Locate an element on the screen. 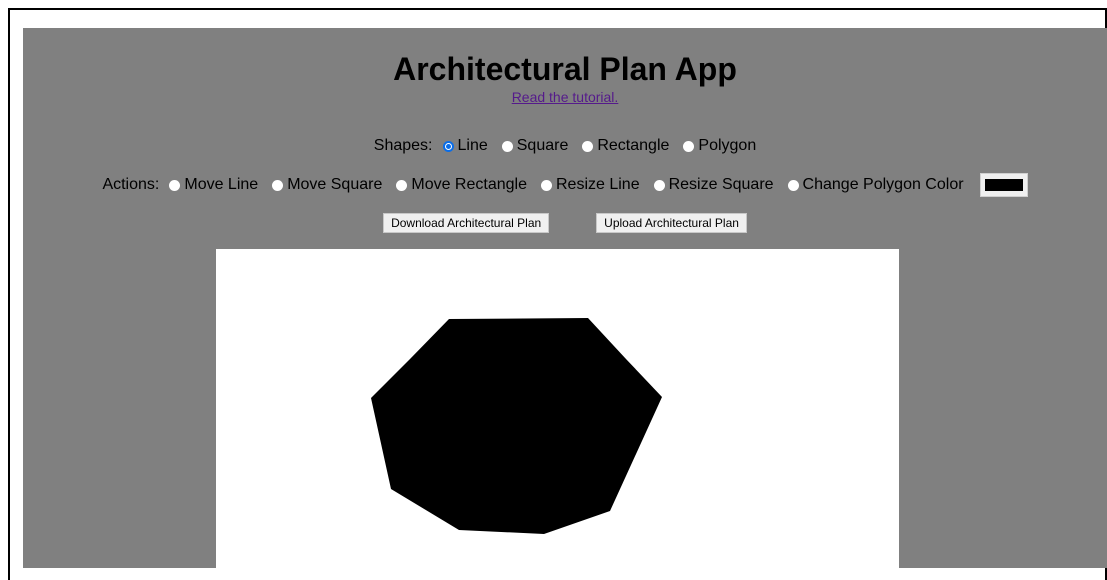 This screenshot has height=580, width=1107. polygon-color-fill is located at coordinates (1003, 185).